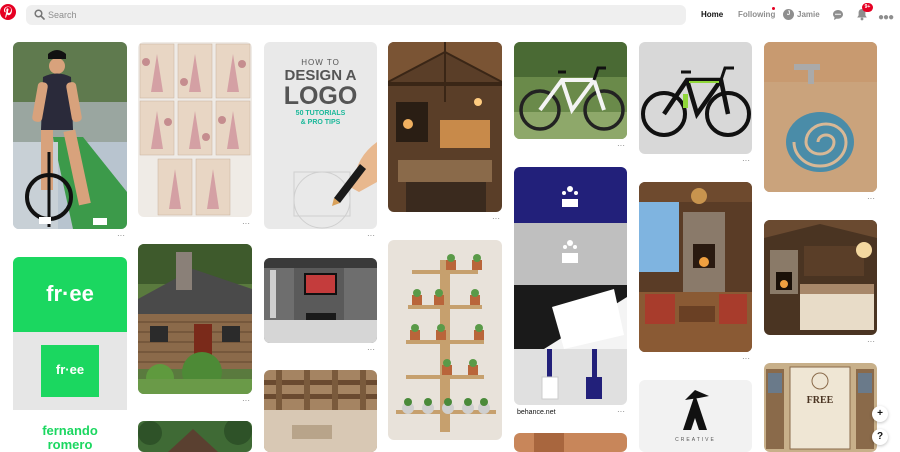 This screenshot has height=452, width=900. I want to click on branding-mockup-image, so click(570, 286).